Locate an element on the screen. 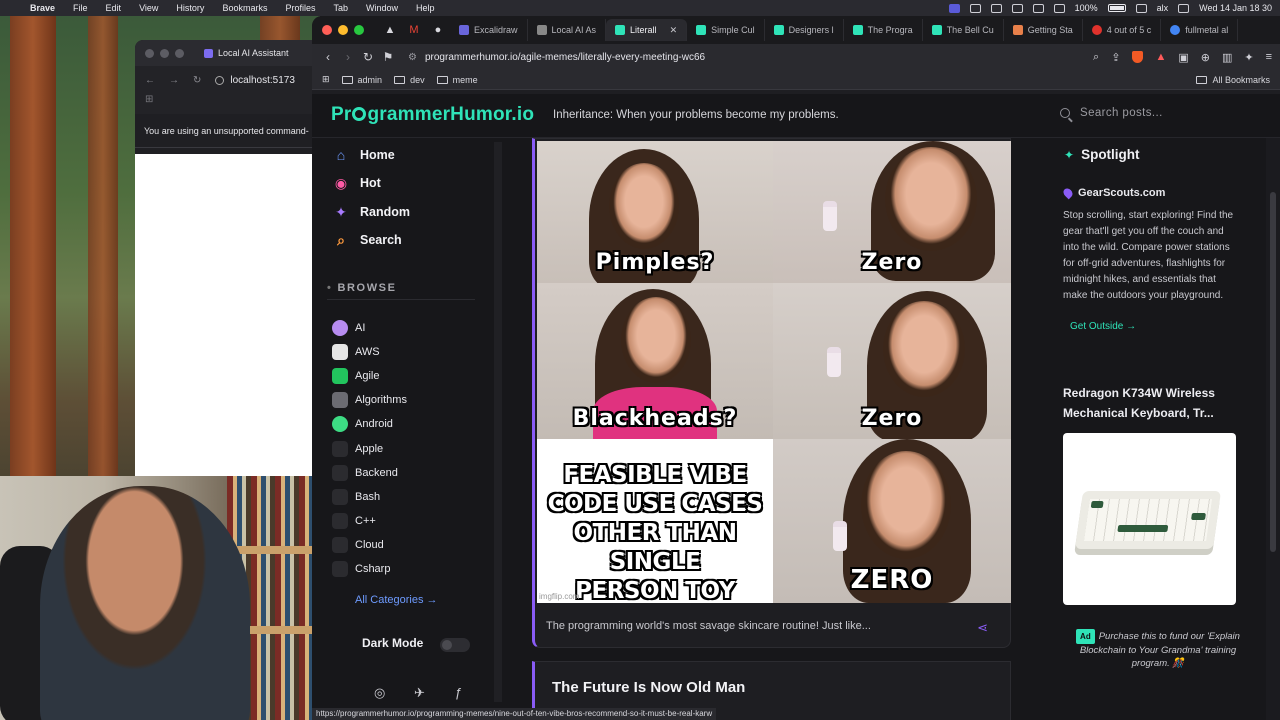 Image resolution: width=1280 pixels, height=720 pixels. menu-icon: ≡ is located at coordinates (1269, 57).